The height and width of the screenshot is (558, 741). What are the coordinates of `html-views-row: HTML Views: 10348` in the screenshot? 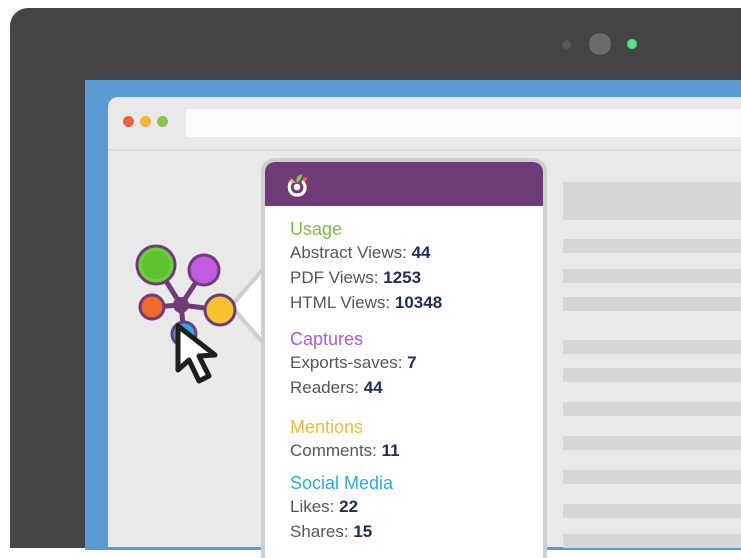 It's located at (366, 302).